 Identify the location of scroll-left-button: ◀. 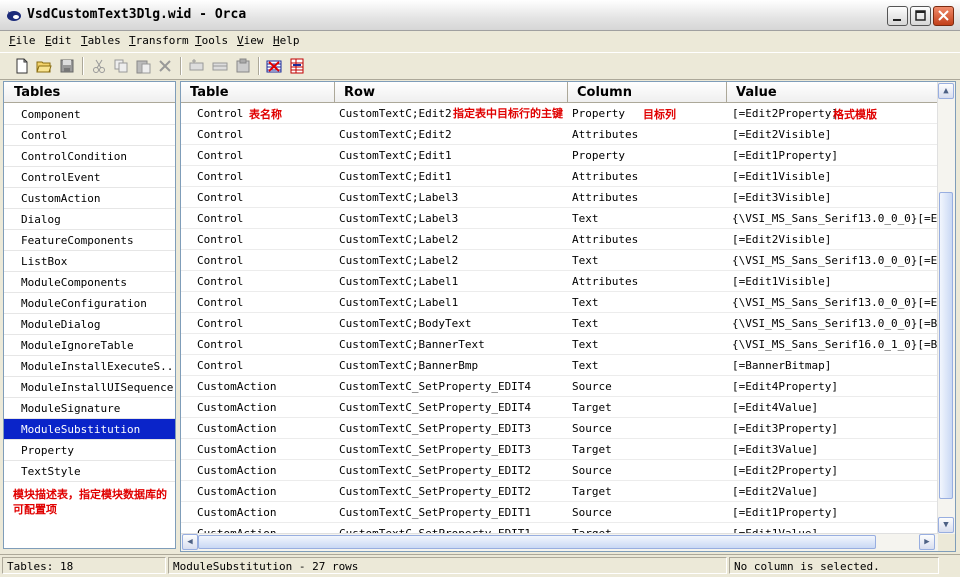
(190, 542).